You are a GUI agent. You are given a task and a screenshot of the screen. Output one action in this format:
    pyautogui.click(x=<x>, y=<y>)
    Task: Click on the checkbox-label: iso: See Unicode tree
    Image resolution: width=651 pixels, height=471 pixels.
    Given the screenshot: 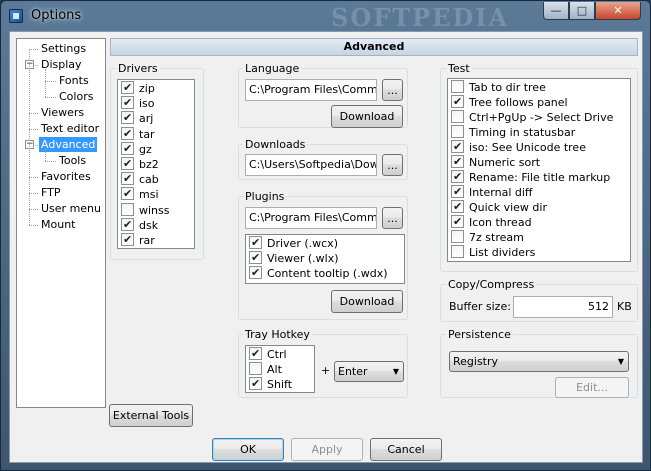 What is the action you would take?
    pyautogui.click(x=527, y=147)
    